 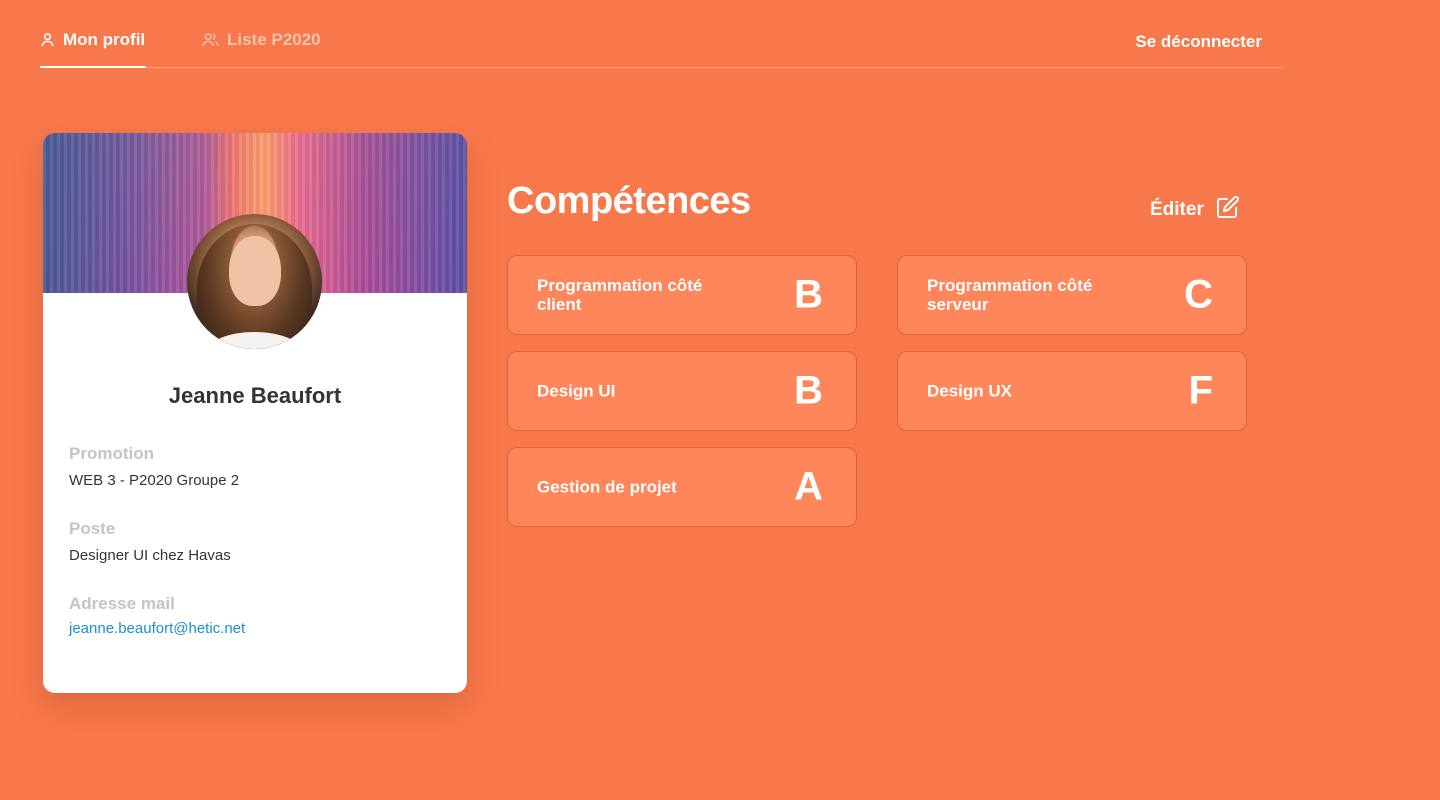 I want to click on skill-name: Gestion de projet, so click(x=607, y=487).